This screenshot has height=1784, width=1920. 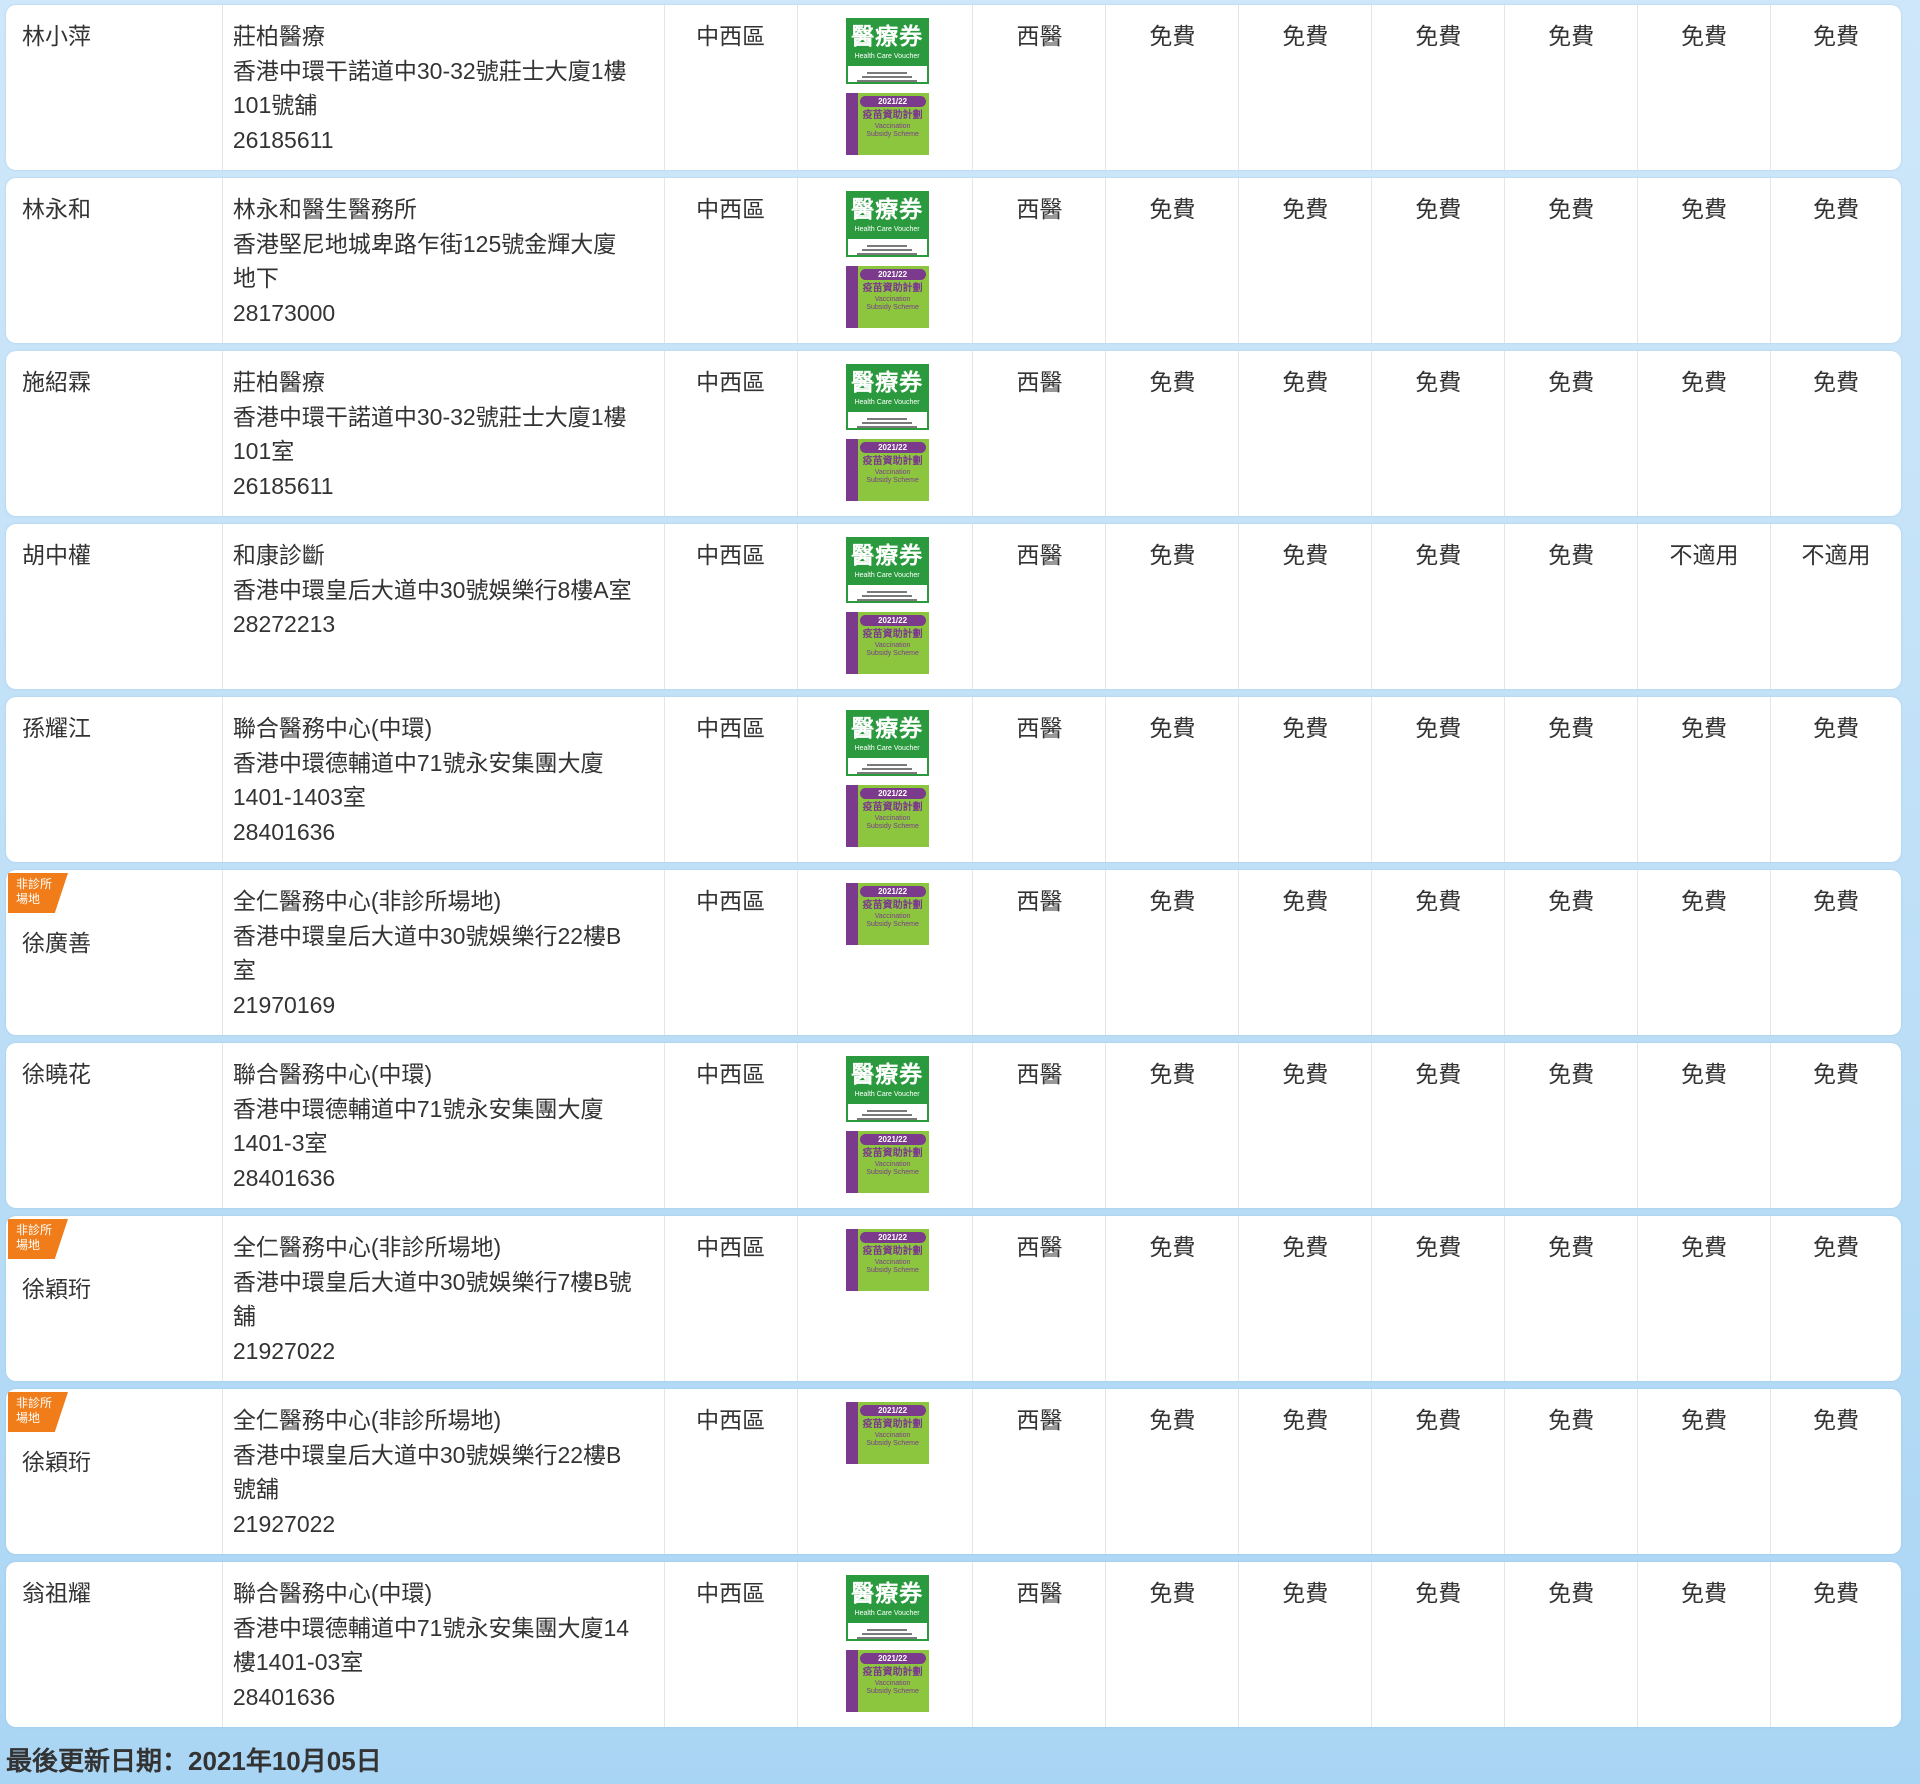 I want to click on clinic-address: 1401-3室, so click(x=280, y=1143).